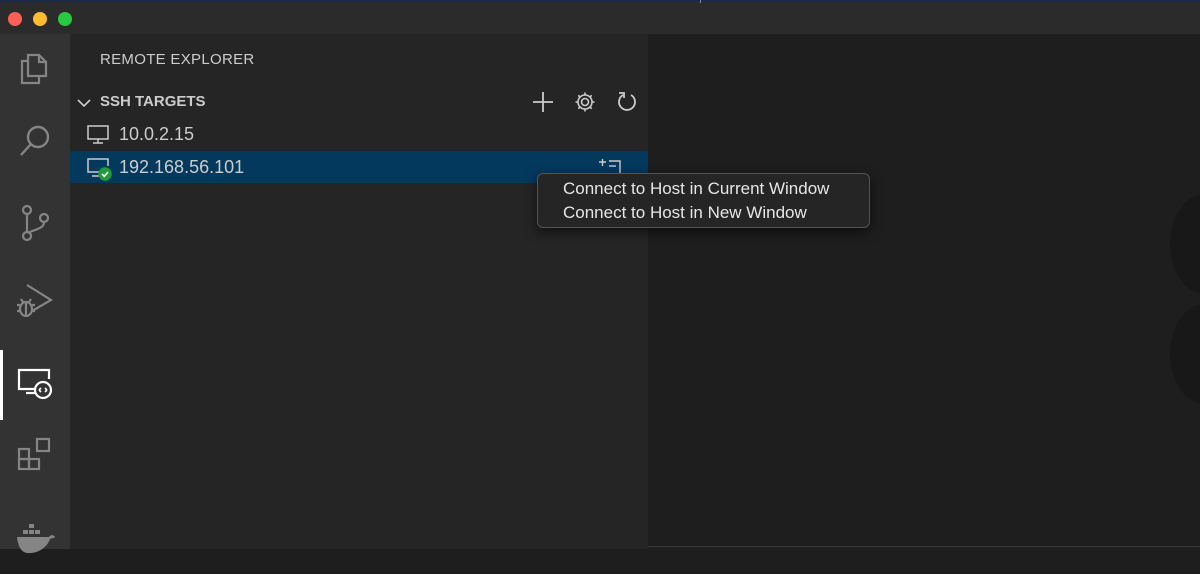 The image size is (1200, 574). Describe the element at coordinates (177, 59) in the screenshot. I see `sidebar-title: REMOTE EXPLORER` at that location.